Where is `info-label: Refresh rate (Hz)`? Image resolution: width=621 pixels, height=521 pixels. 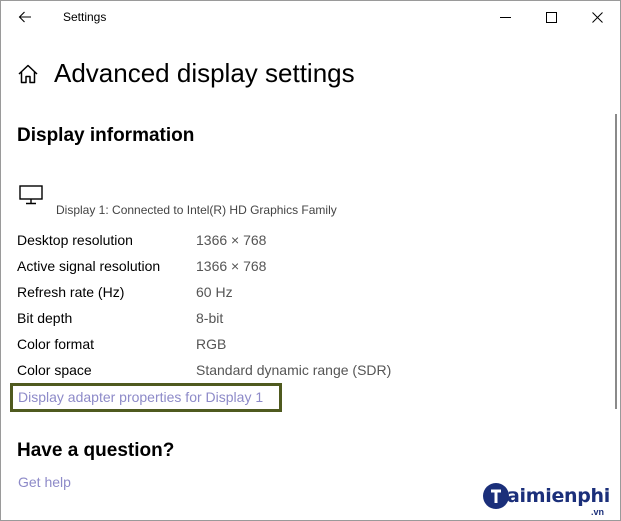
info-label: Refresh rate (Hz) is located at coordinates (71, 292).